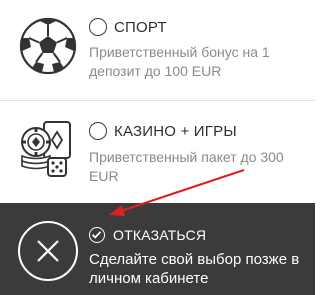 The width and height of the screenshot is (320, 295). Describe the element at coordinates (98, 131) in the screenshot. I see `casino-radio` at that location.